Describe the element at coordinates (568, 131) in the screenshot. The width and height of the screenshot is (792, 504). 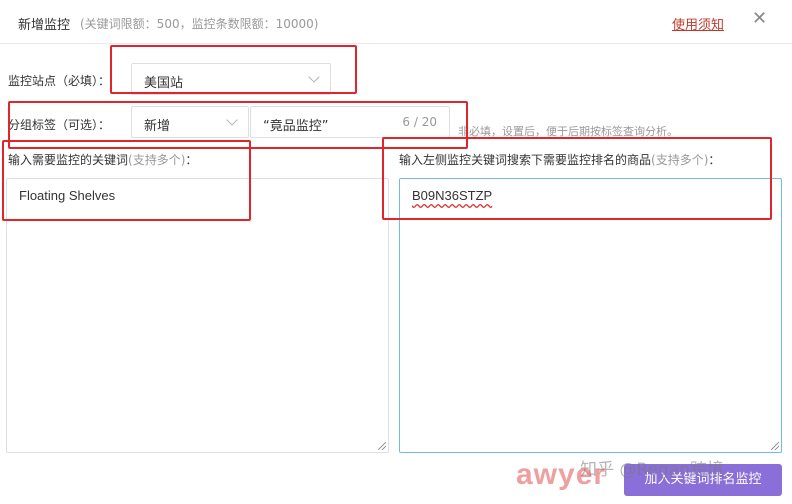
I see `group-hint: 非必填，设置后，便于后期按标签查询分析。` at that location.